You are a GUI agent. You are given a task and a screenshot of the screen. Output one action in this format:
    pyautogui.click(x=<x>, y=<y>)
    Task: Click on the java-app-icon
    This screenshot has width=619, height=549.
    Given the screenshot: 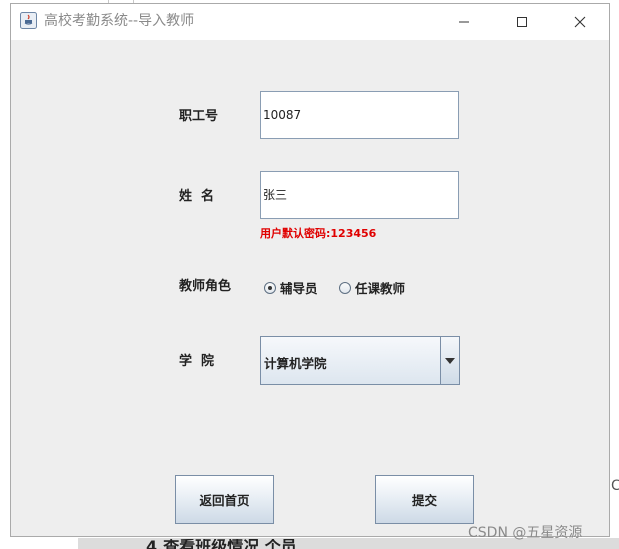 What is the action you would take?
    pyautogui.click(x=28, y=20)
    